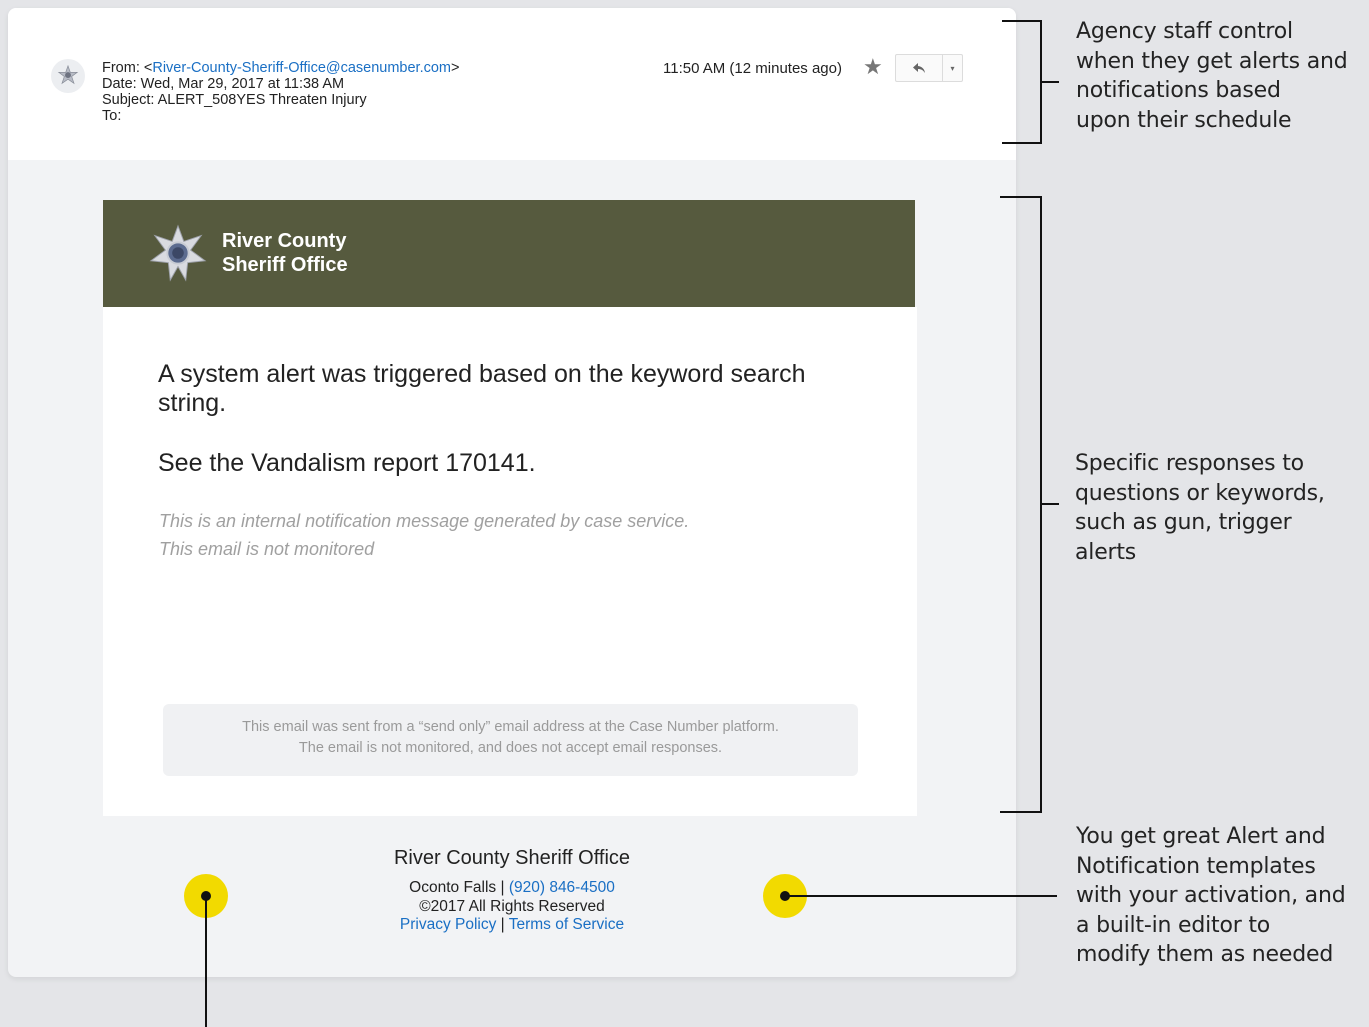  I want to click on received-time: 11:50 AM (12 minutes ago), so click(752, 68).